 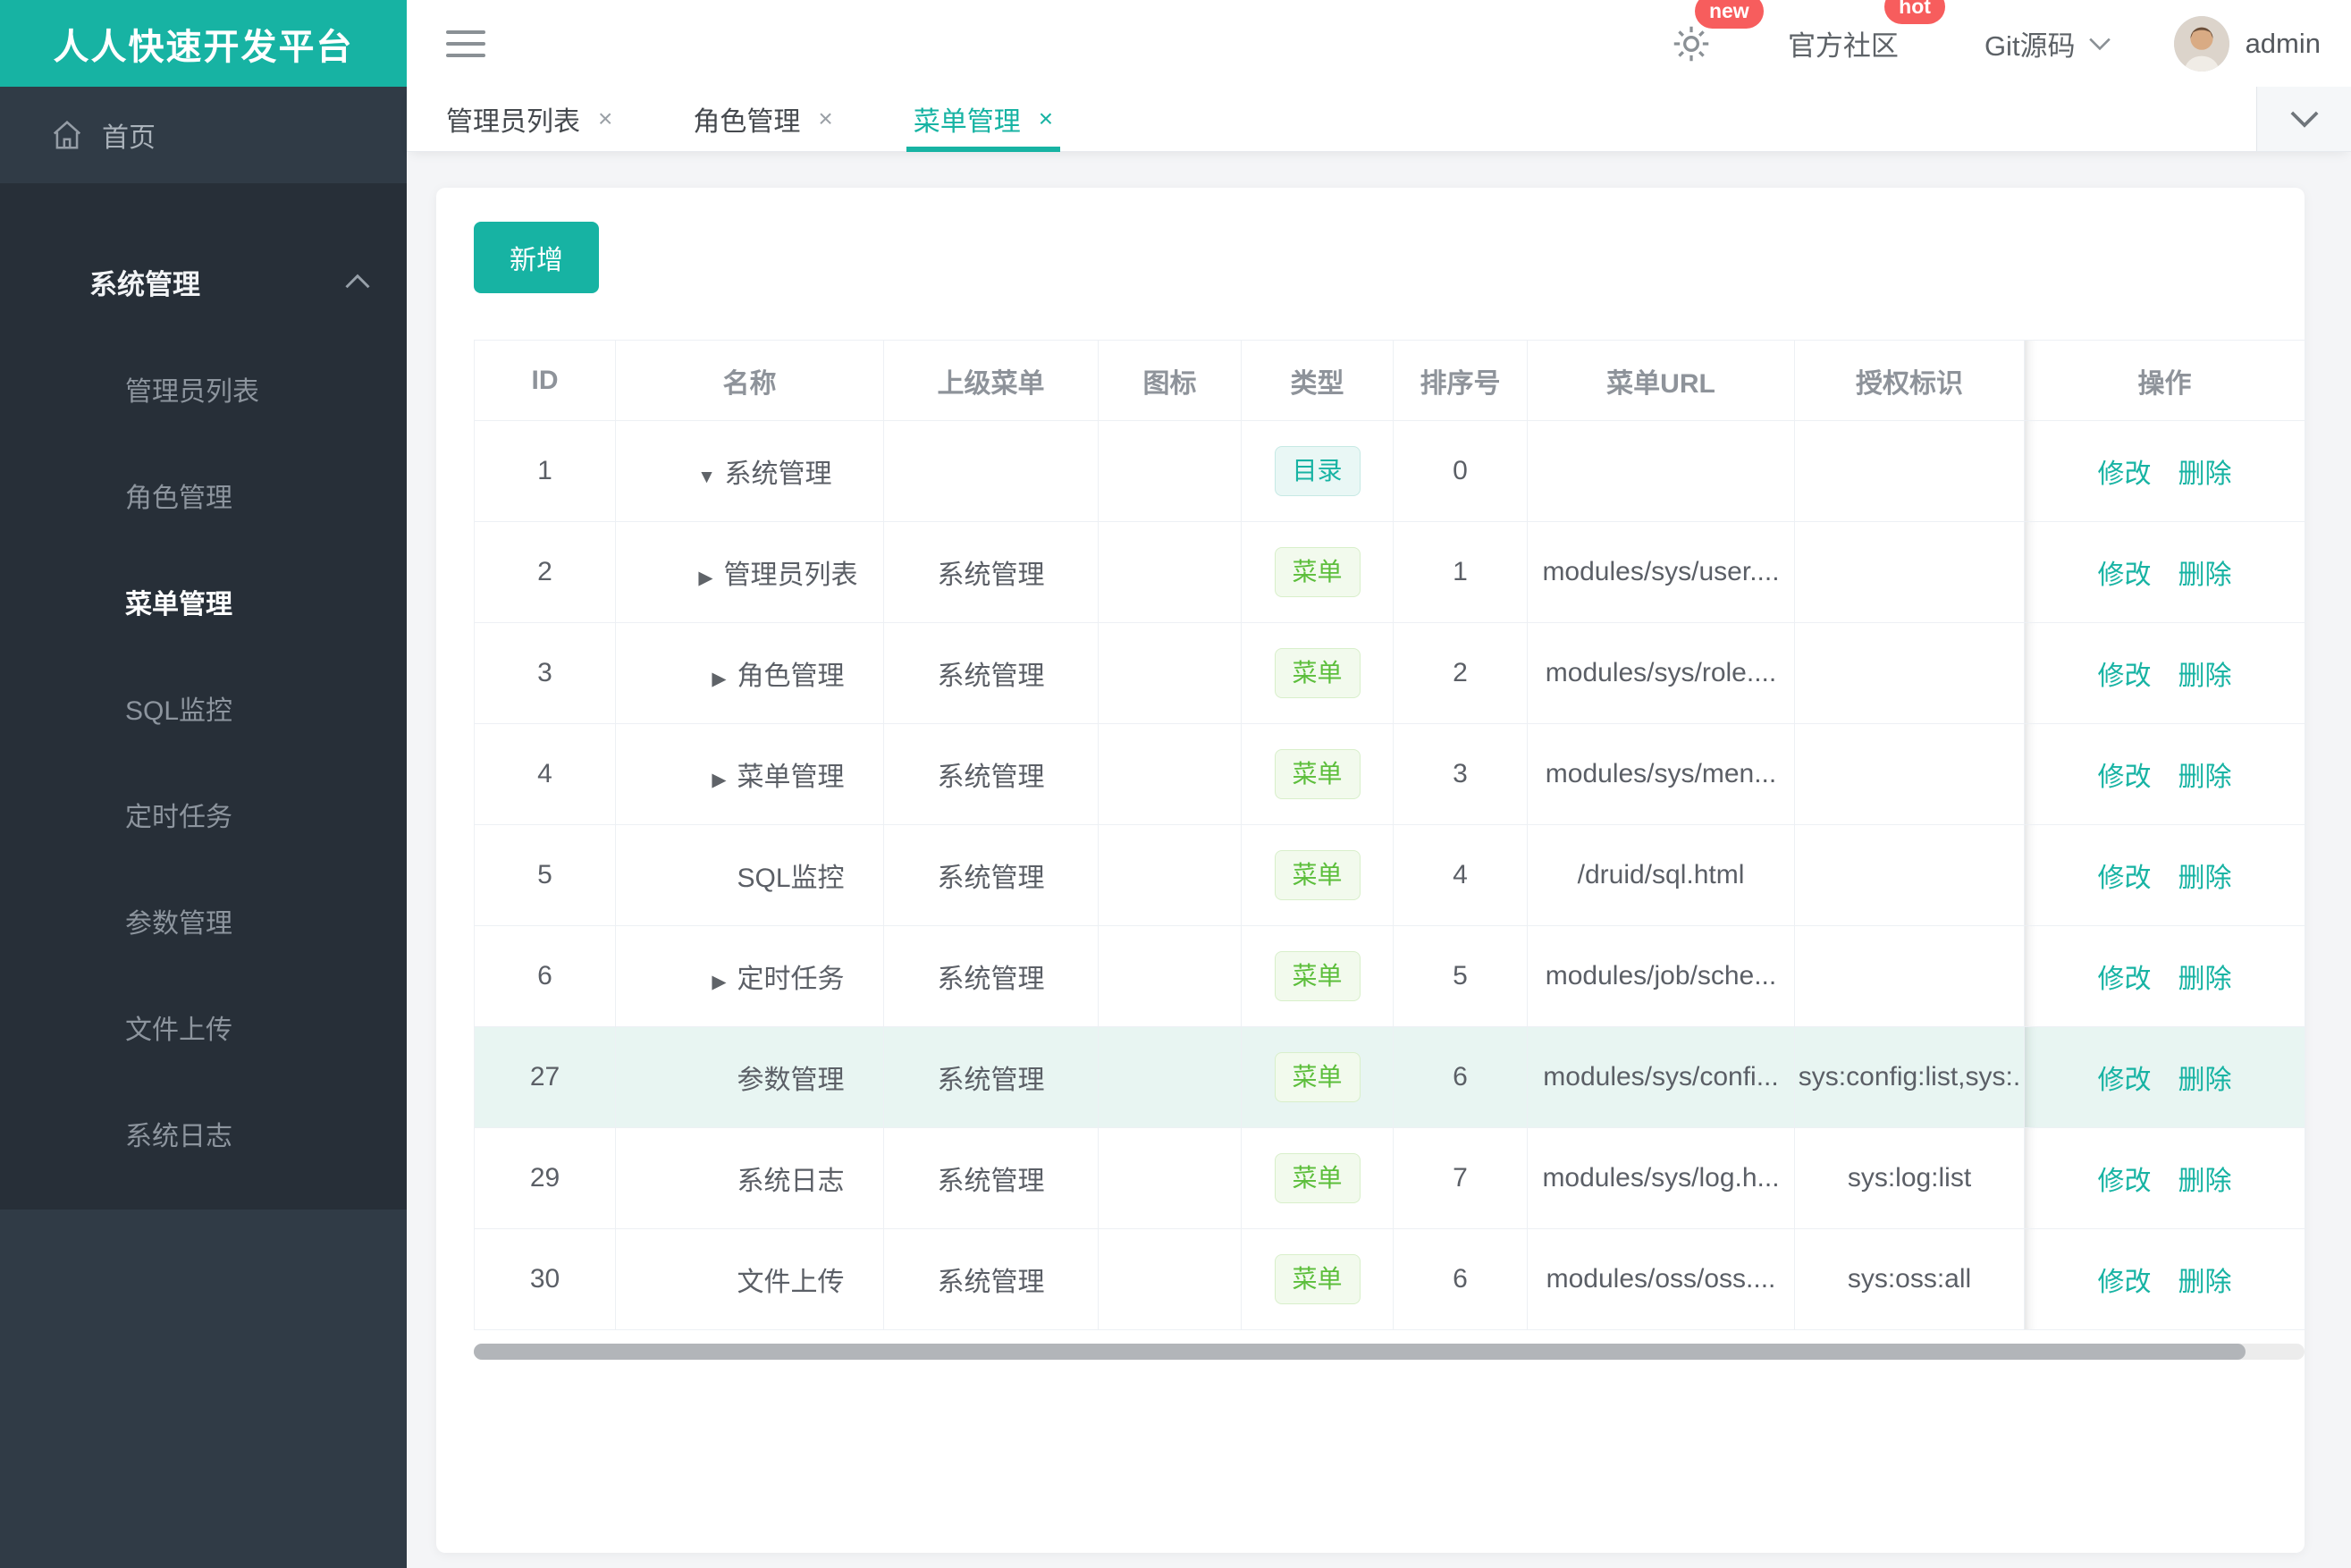 I want to click on sidebar-item-sql-monitor: SQL监控, so click(x=203, y=707).